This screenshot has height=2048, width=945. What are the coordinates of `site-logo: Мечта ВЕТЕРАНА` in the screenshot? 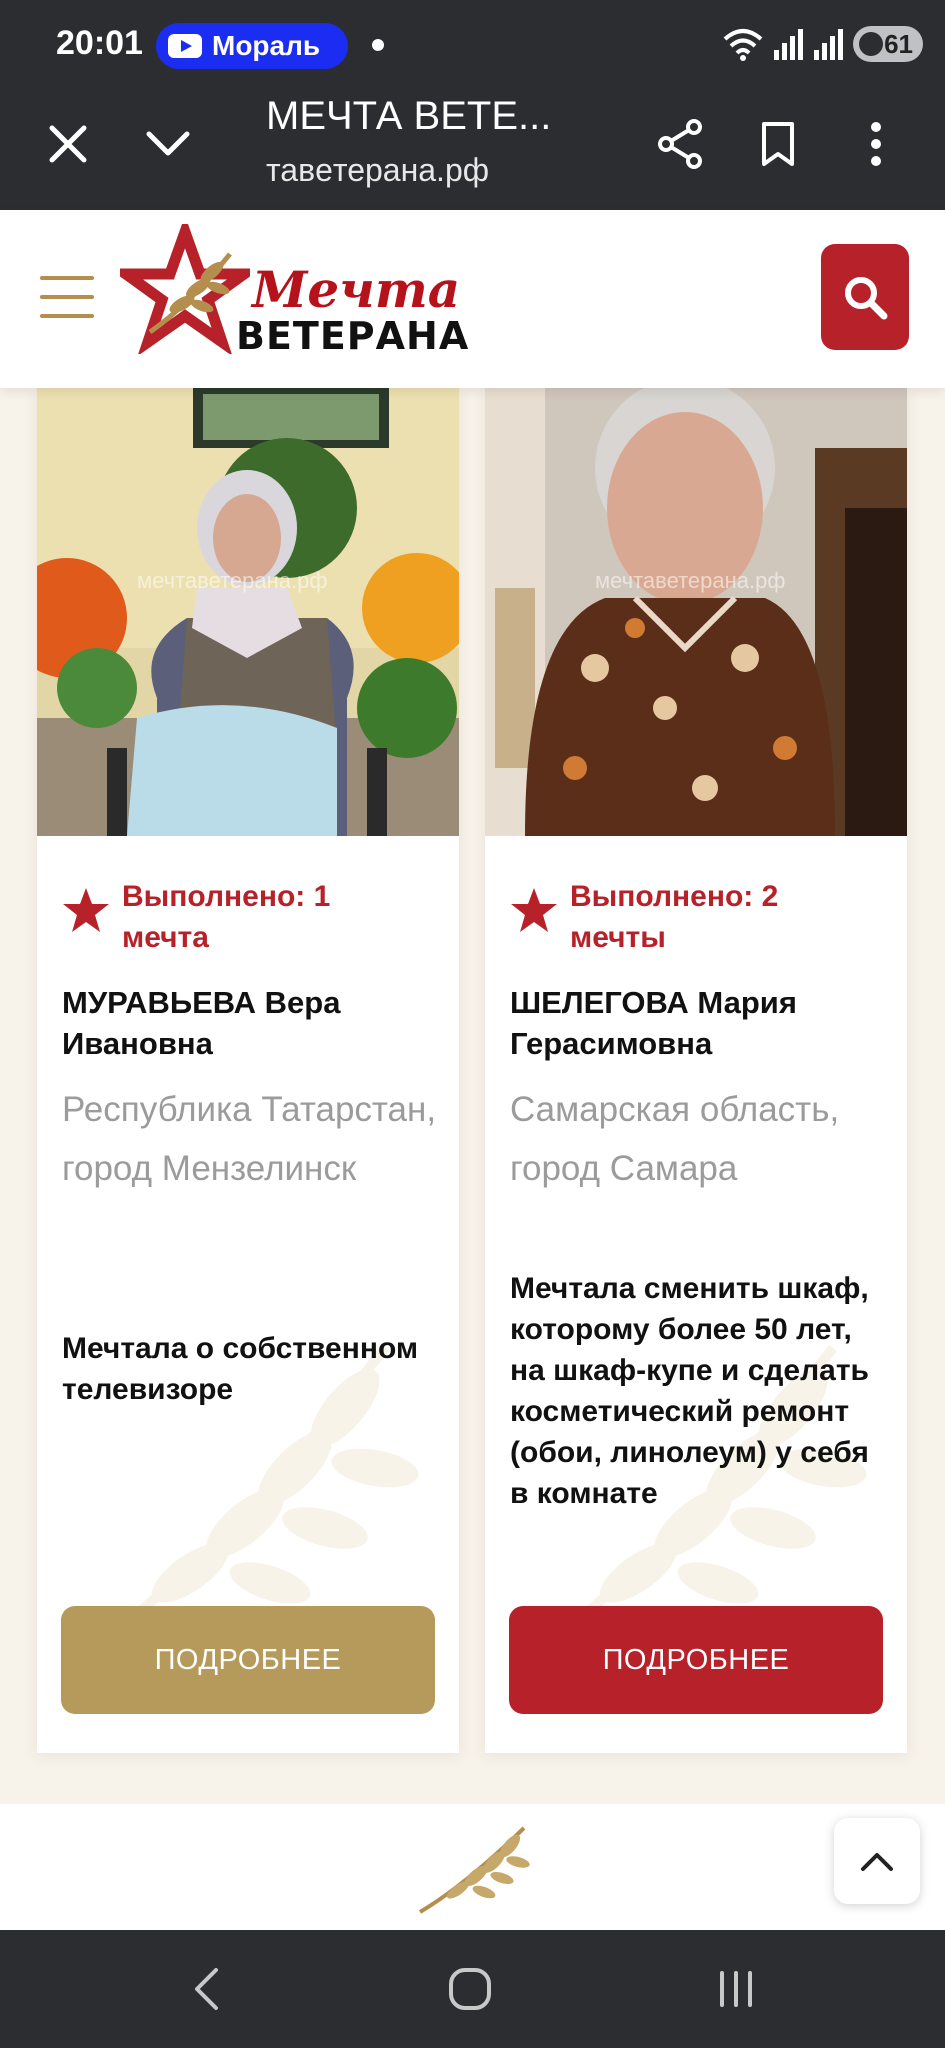 It's located at (294, 291).